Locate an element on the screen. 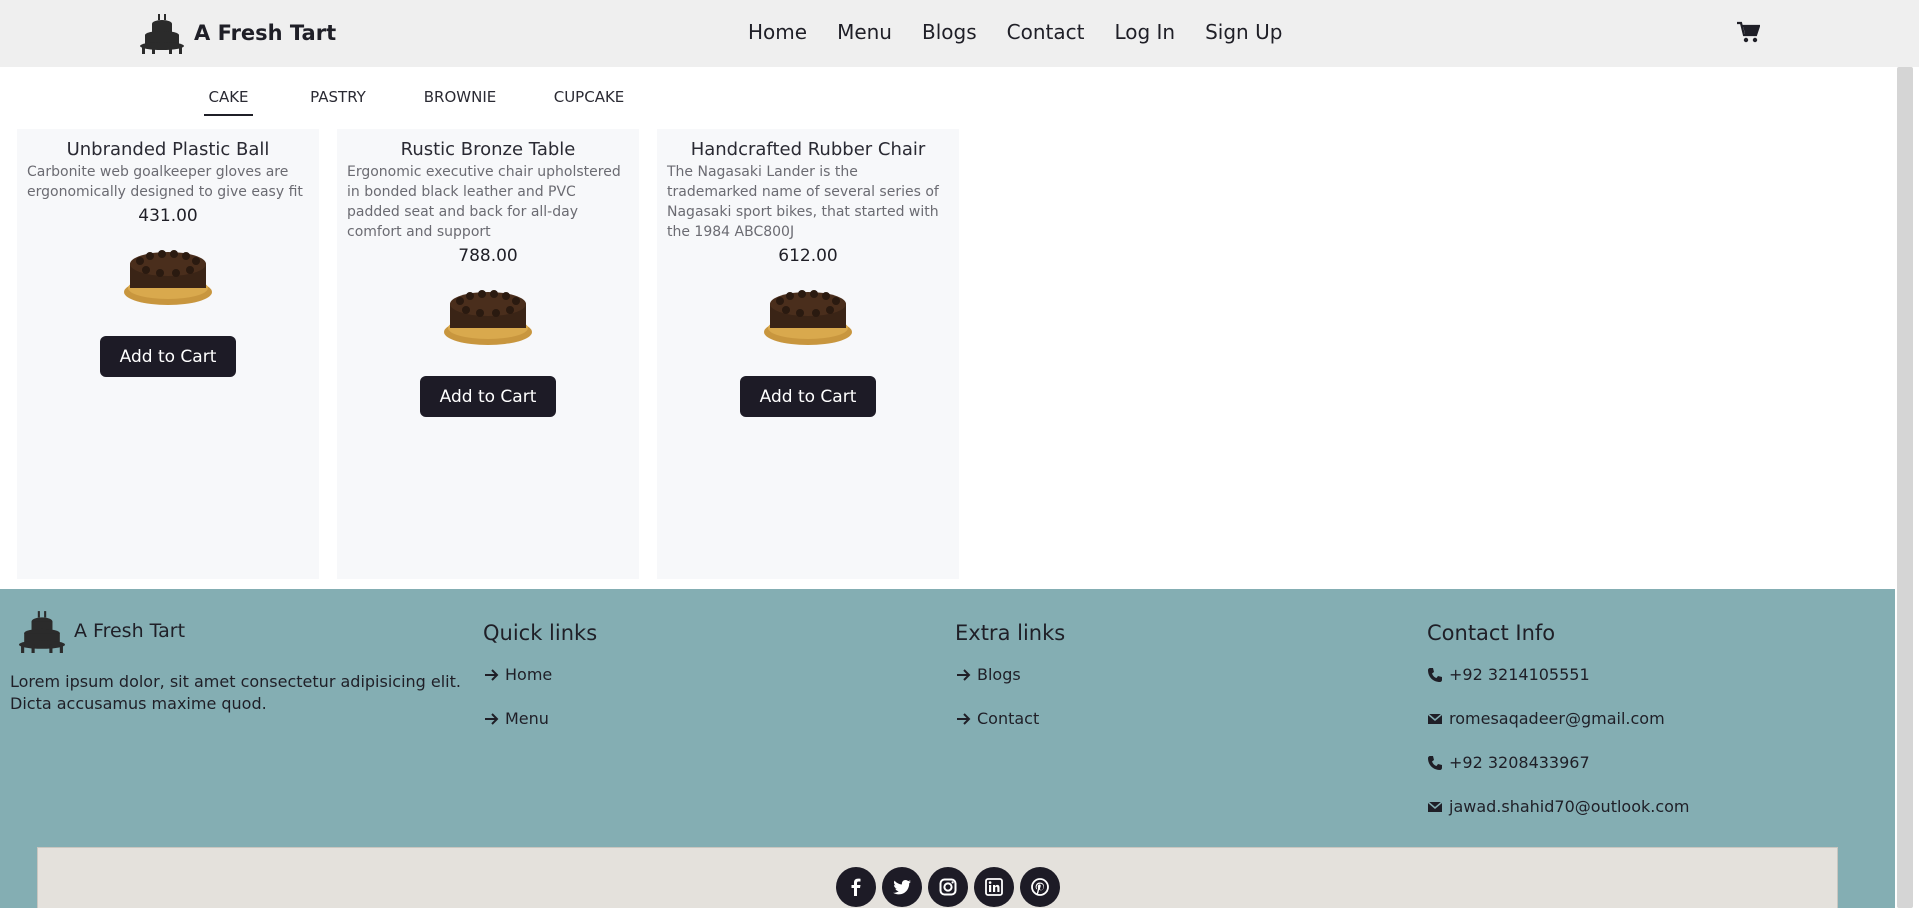  footer-link-blogs: Blogs is located at coordinates (1010, 687).